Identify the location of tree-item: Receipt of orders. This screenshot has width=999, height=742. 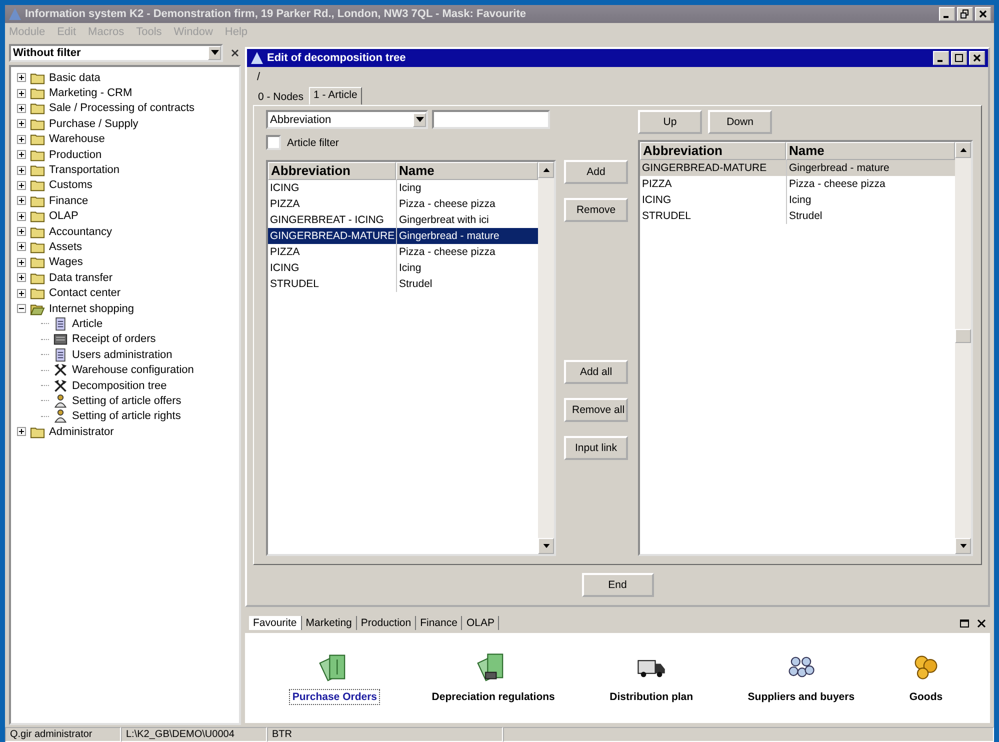
(114, 339).